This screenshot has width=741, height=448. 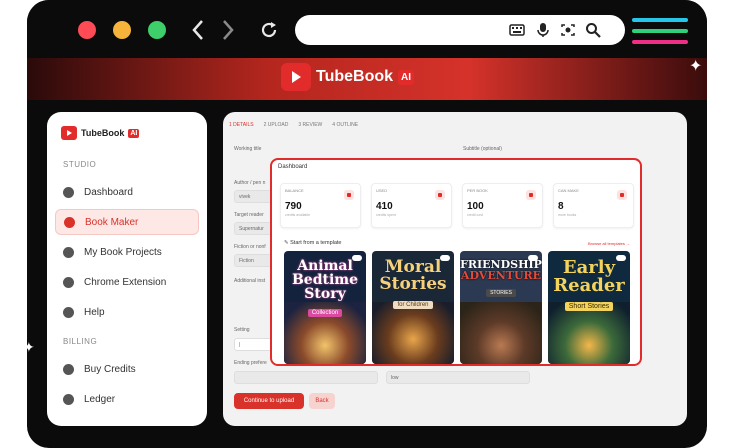 What do you see at coordinates (593, 205) in the screenshot?
I see `stat-card-can-make: CAN MAKE 8 more books` at bounding box center [593, 205].